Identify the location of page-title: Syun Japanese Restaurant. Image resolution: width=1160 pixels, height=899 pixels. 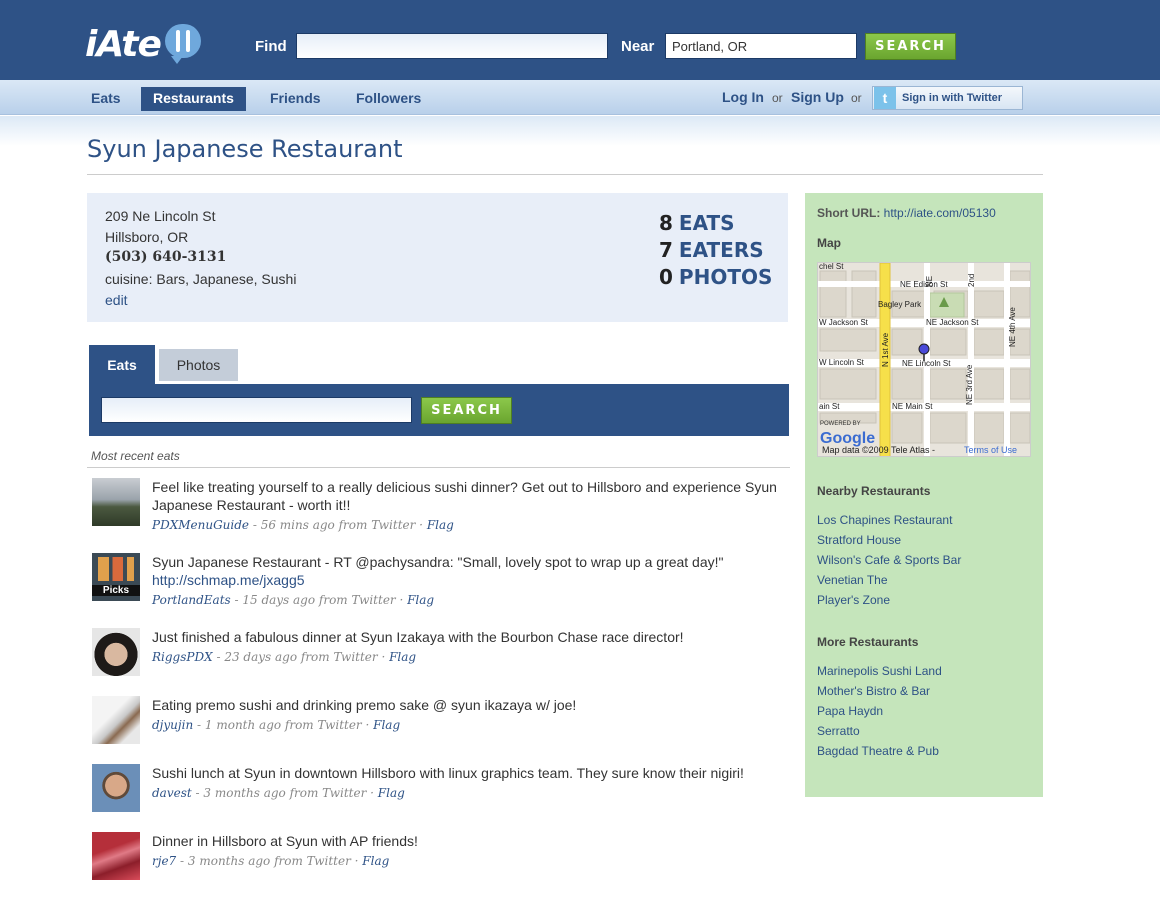
(245, 149).